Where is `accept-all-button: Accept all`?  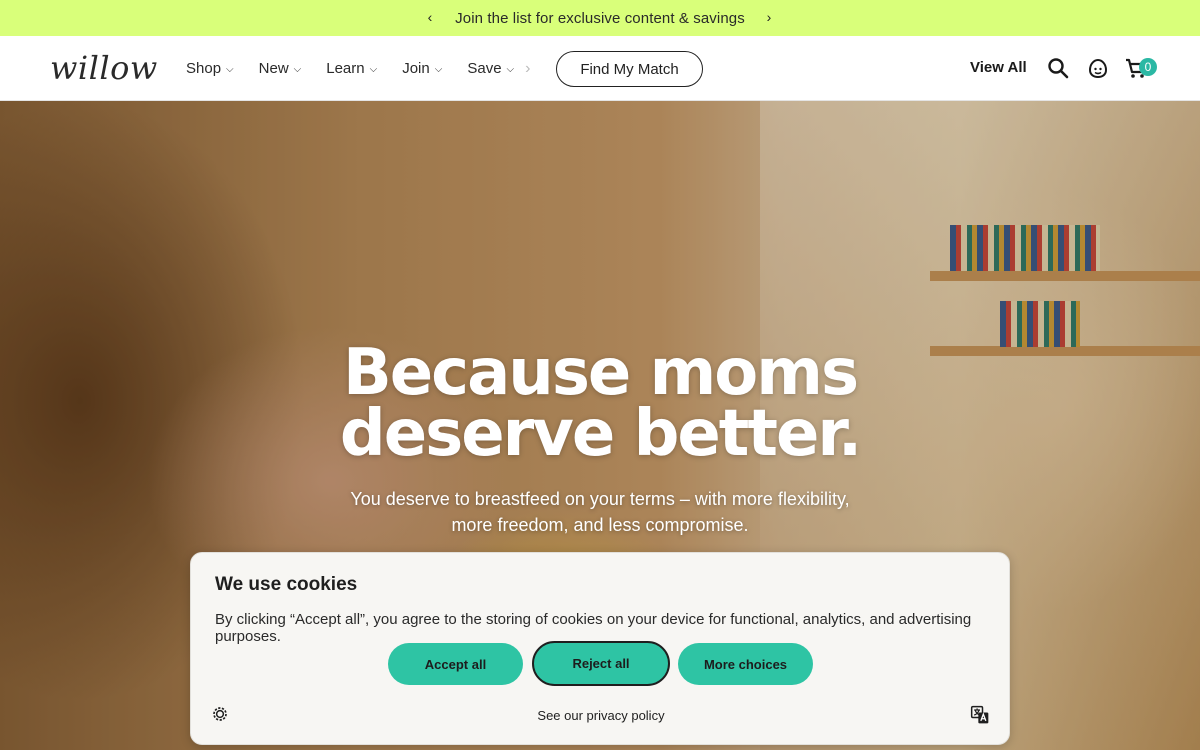
accept-all-button: Accept all is located at coordinates (455, 664).